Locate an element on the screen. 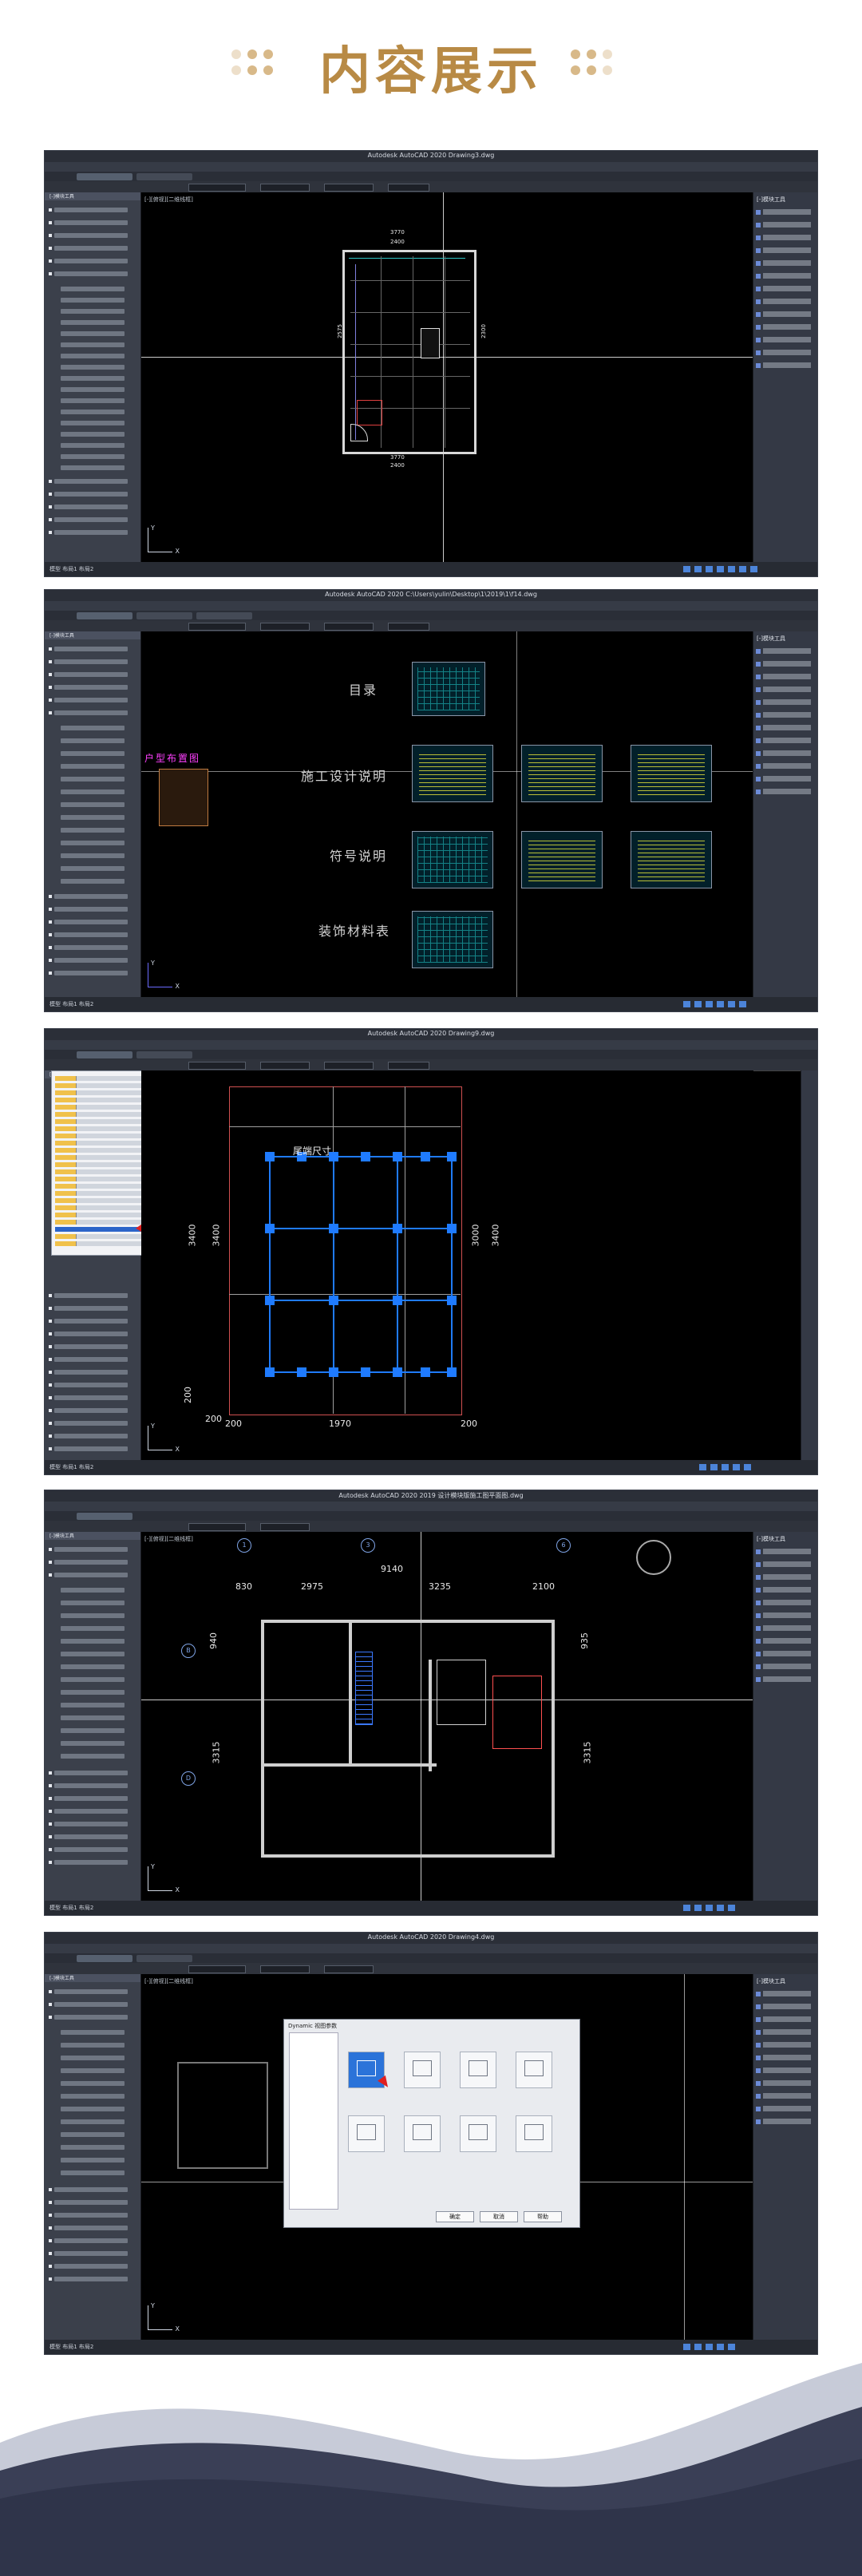 The height and width of the screenshot is (2576, 862). floor-plan-thumbnail is located at coordinates (183, 798).